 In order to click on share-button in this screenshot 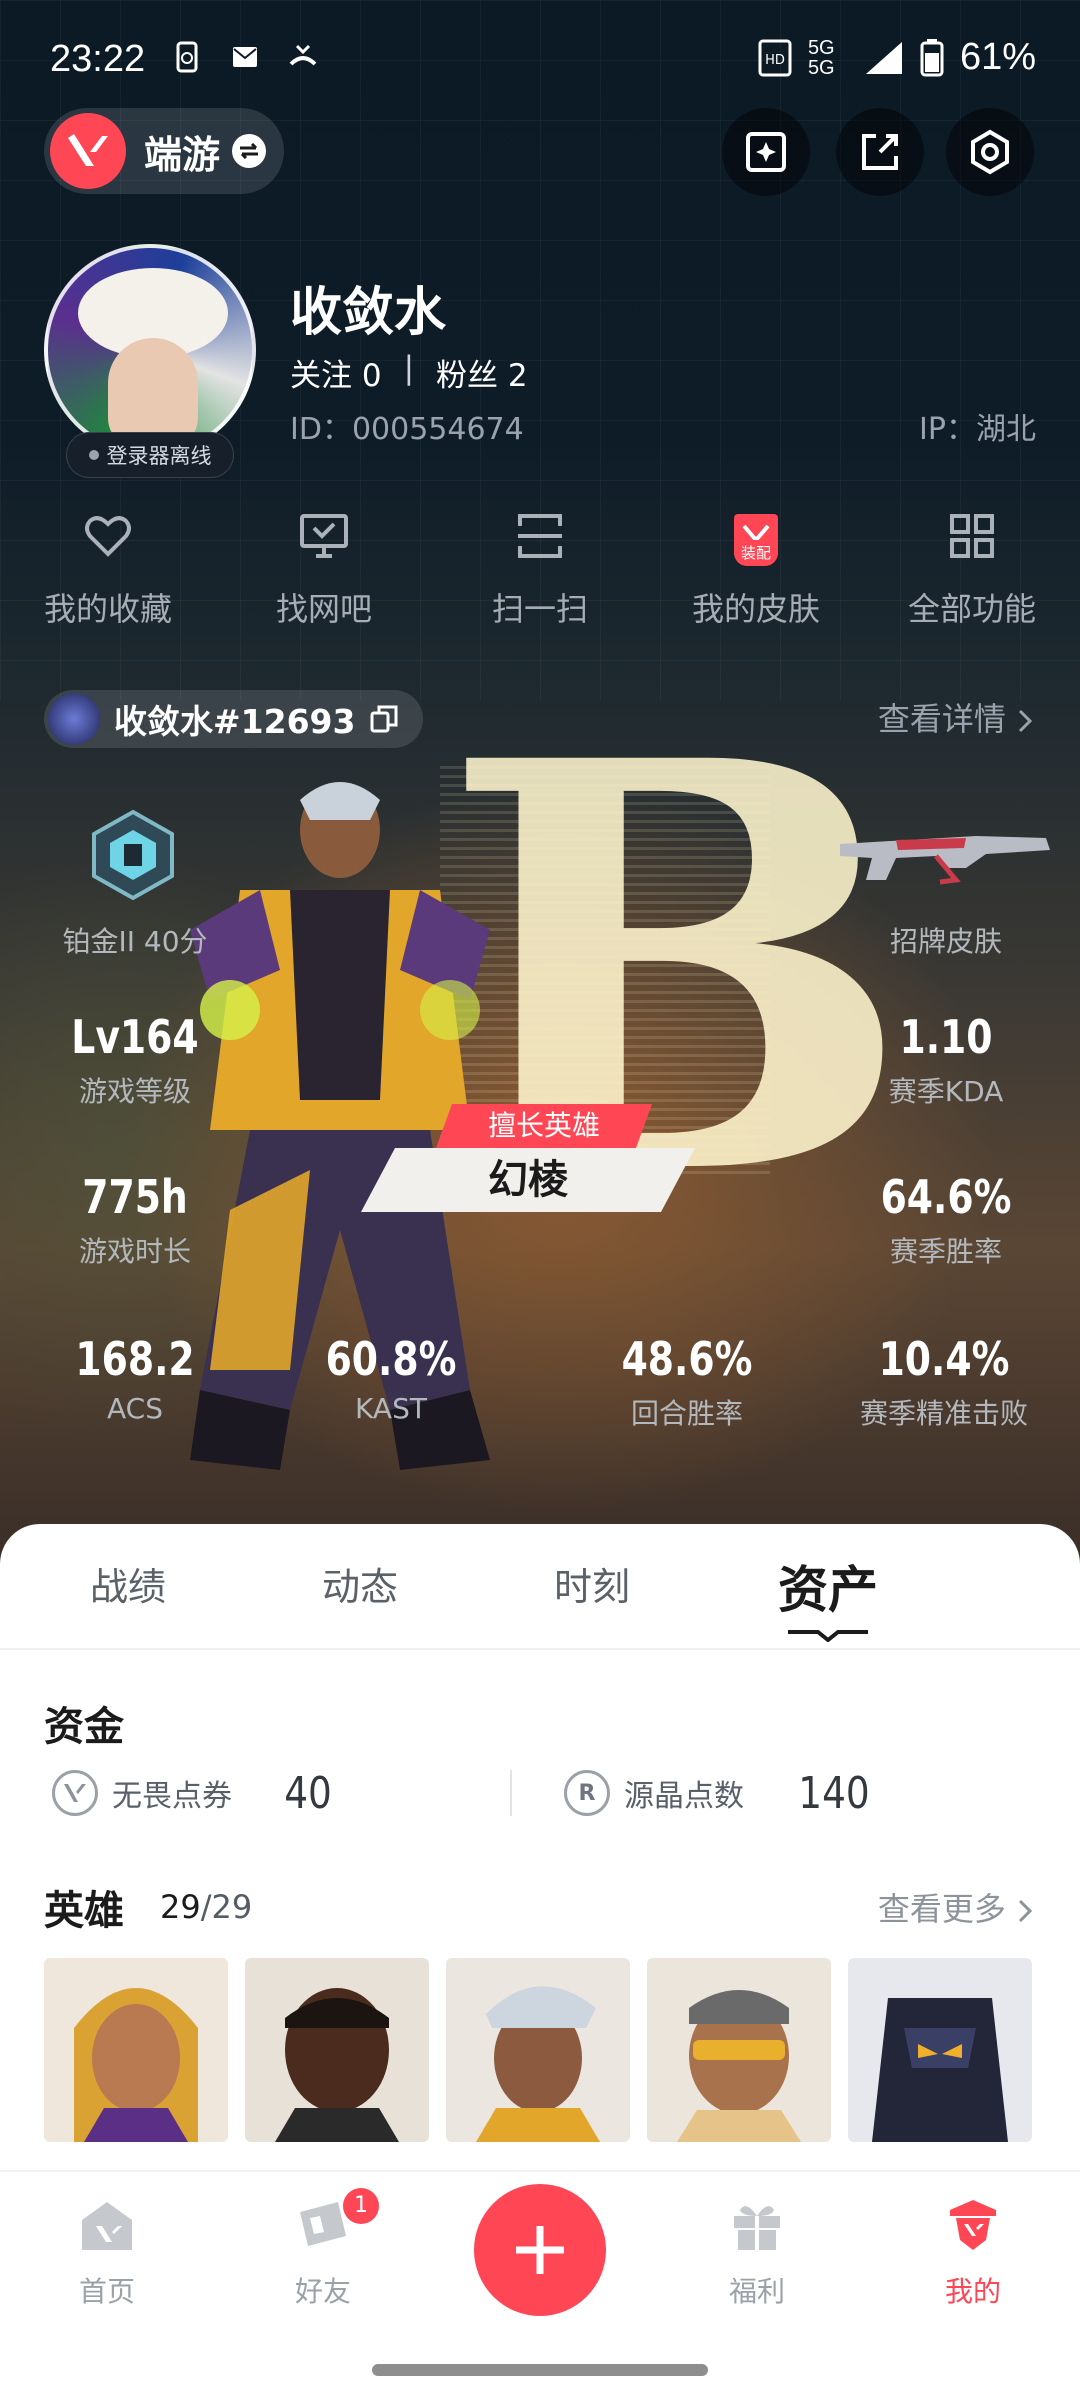, I will do `click(880, 152)`.